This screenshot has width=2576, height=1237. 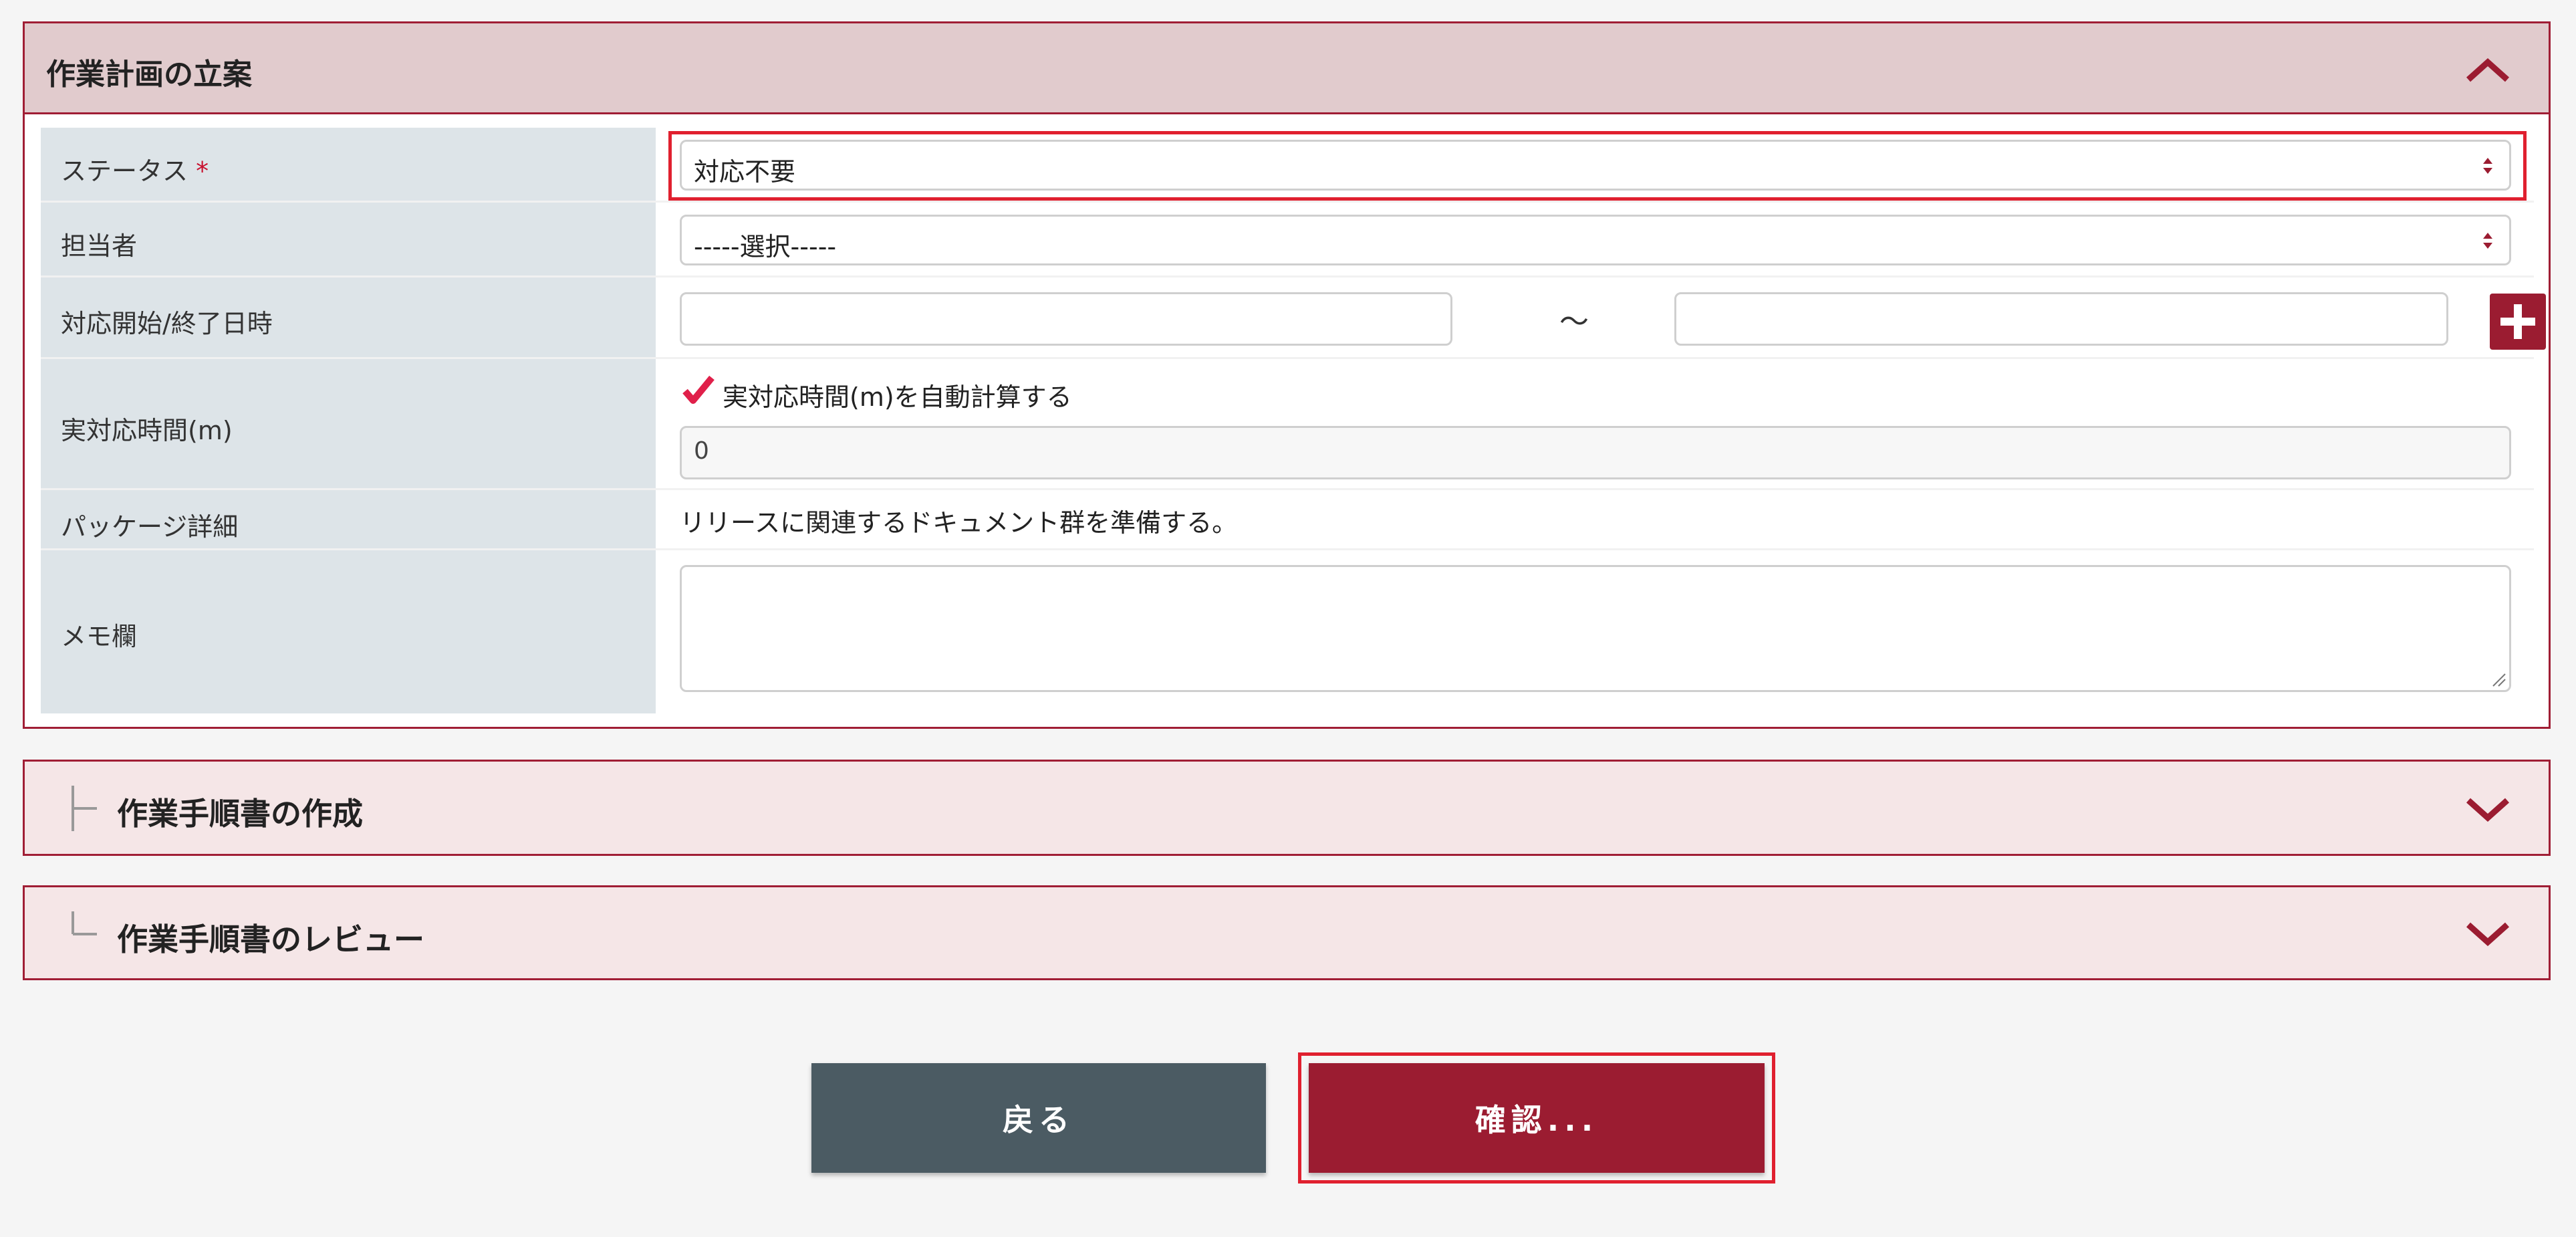 I want to click on value-cell-assignee: -----選択-----, so click(x=1595, y=239).